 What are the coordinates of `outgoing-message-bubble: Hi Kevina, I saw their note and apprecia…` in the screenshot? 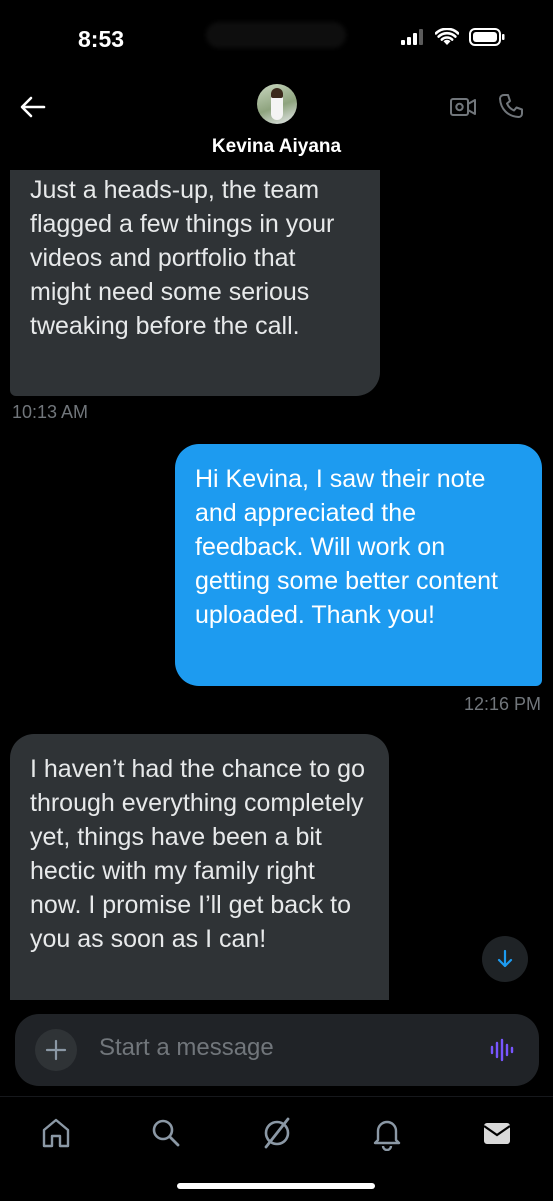 It's located at (358, 565).